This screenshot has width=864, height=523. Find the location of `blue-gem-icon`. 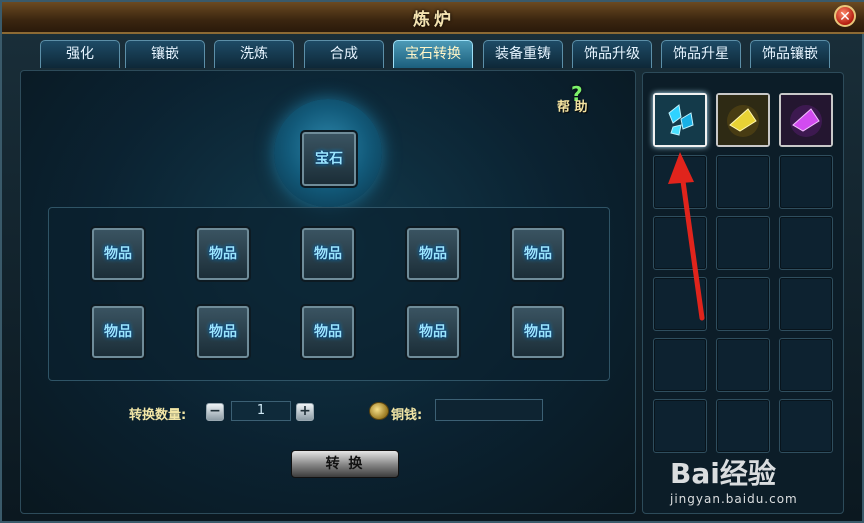

blue-gem-icon is located at coordinates (680, 120).